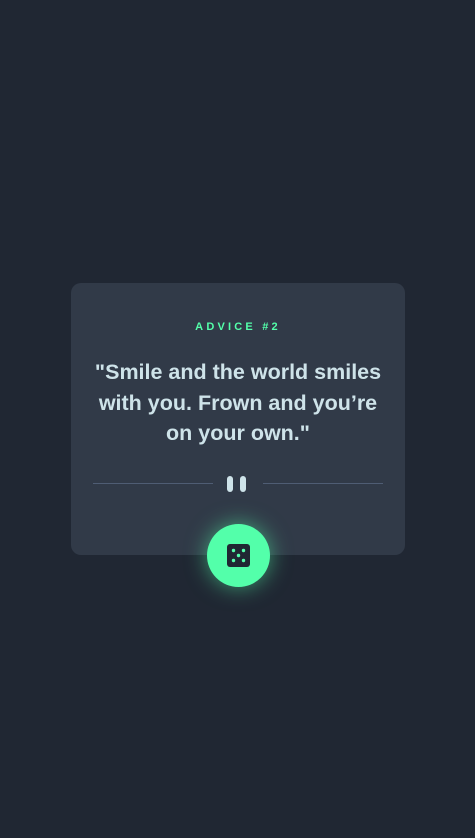  I want to click on divider-line-right, so click(323, 483).